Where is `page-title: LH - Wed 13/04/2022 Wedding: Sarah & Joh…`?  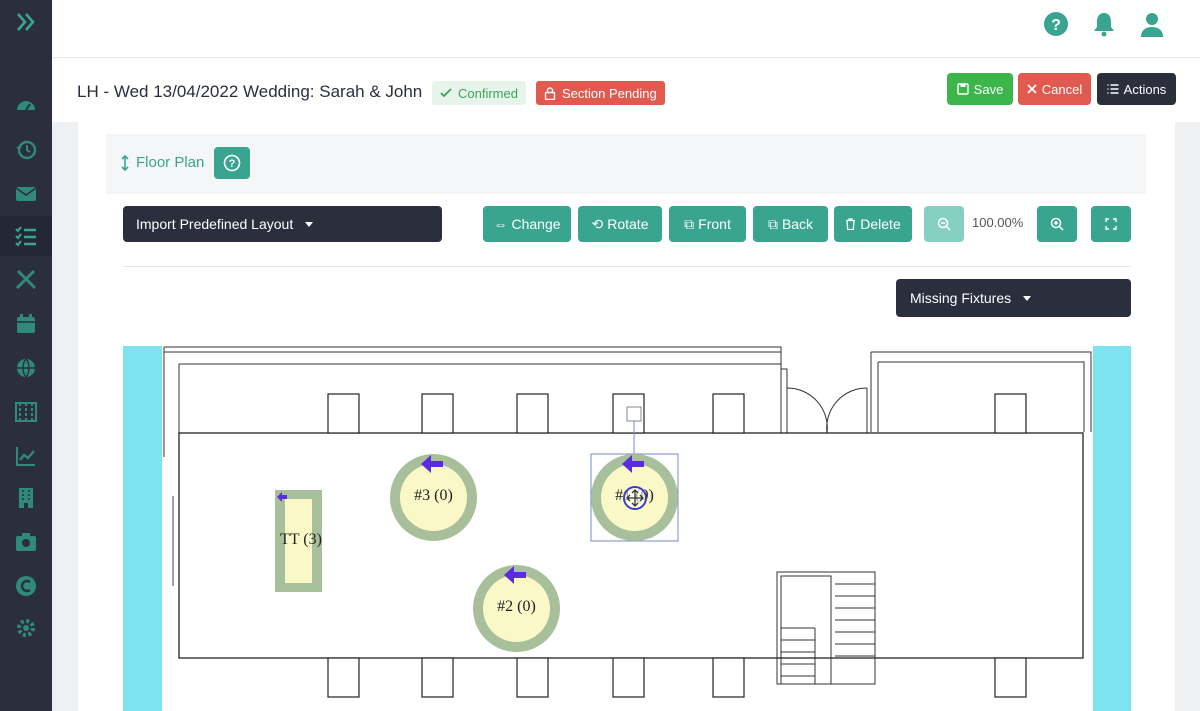
page-title: LH - Wed 13/04/2022 Wedding: Sarah & Joh… is located at coordinates (250, 91).